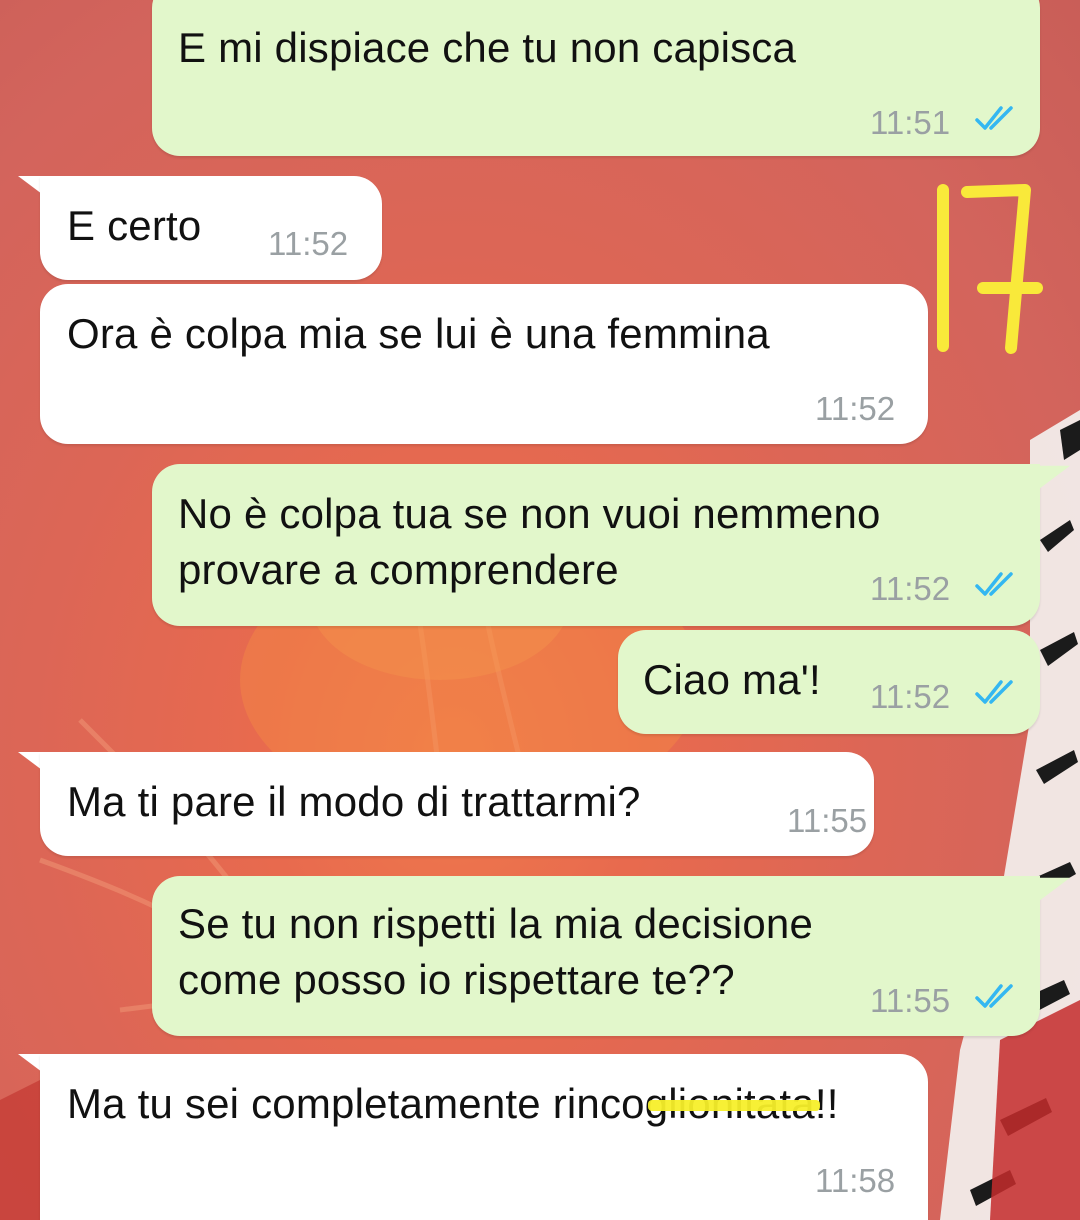 Image resolution: width=1080 pixels, height=1220 pixels. Describe the element at coordinates (734, 1105) in the screenshot. I see `redaction-highlight` at that location.